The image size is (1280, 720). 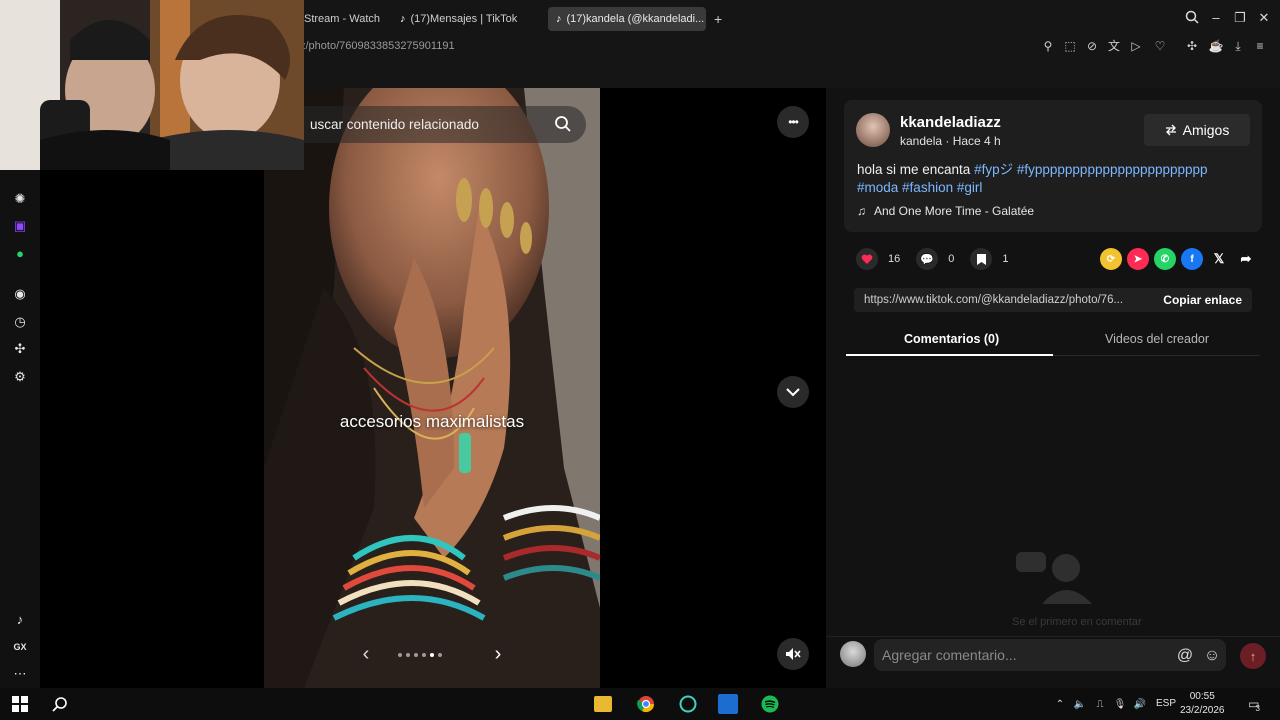 What do you see at coordinates (970, 187) in the screenshot?
I see `hashtag-link: #girl` at bounding box center [970, 187].